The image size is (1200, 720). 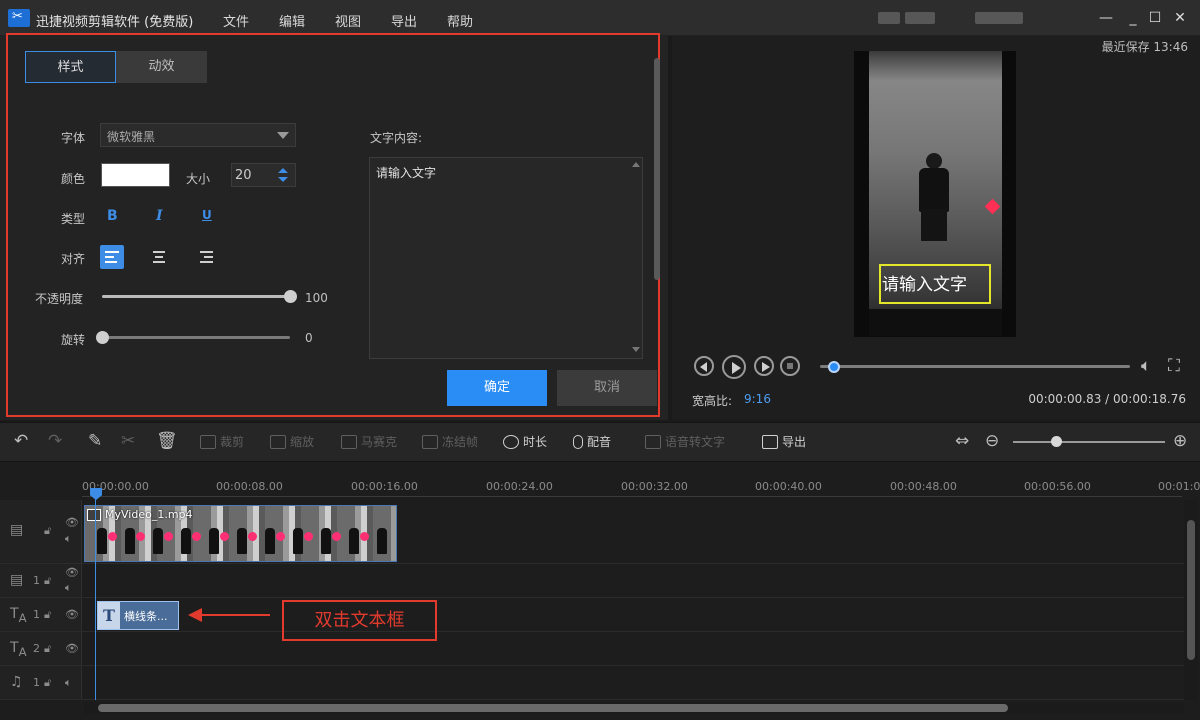 What do you see at coordinates (506, 258) in the screenshot?
I see `text-content-input: 请输入文字` at bounding box center [506, 258].